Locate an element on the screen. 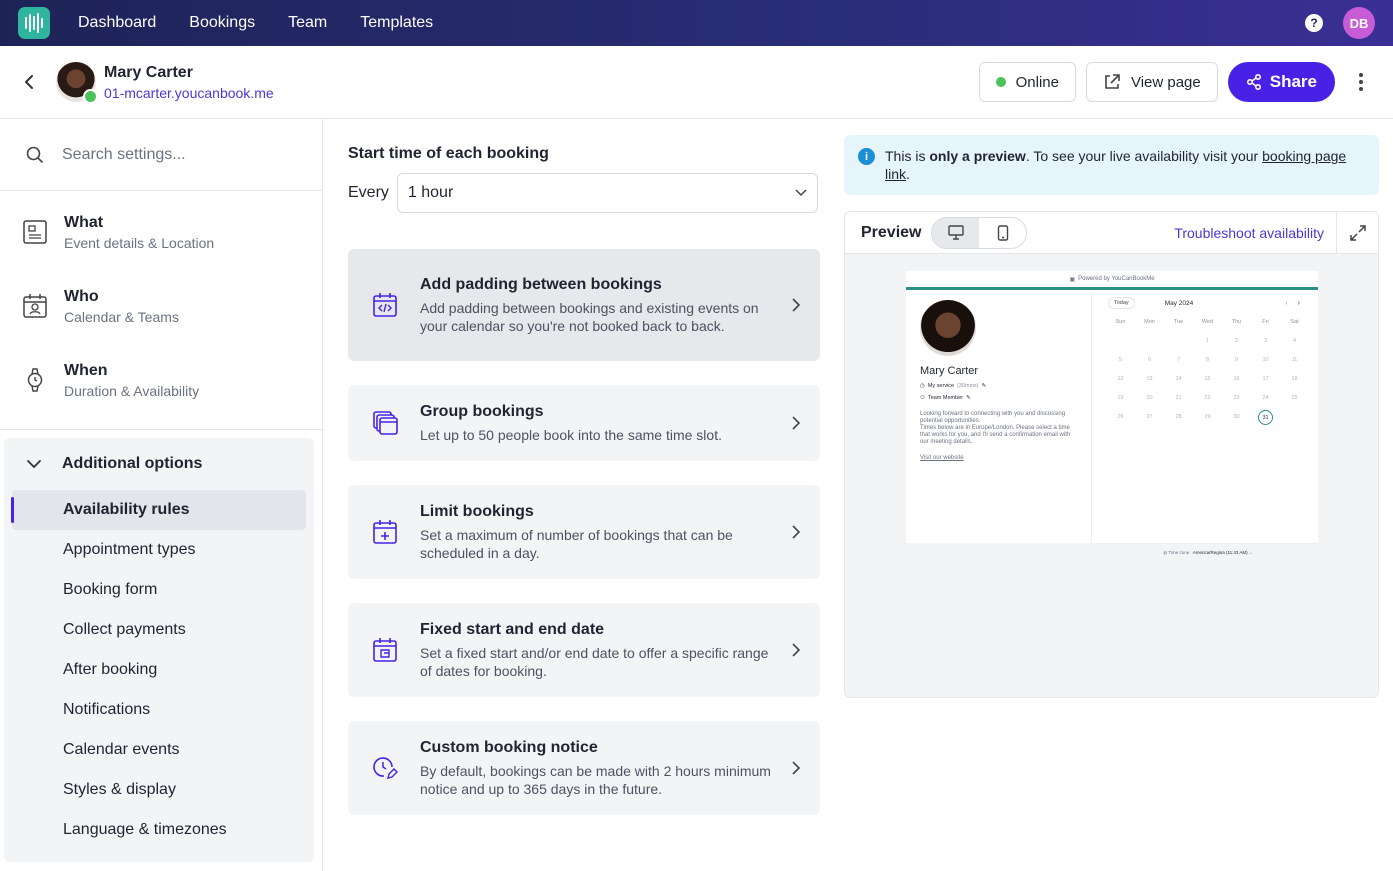 This screenshot has height=871, width=1393. preview-date: 7 is located at coordinates (1178, 360).